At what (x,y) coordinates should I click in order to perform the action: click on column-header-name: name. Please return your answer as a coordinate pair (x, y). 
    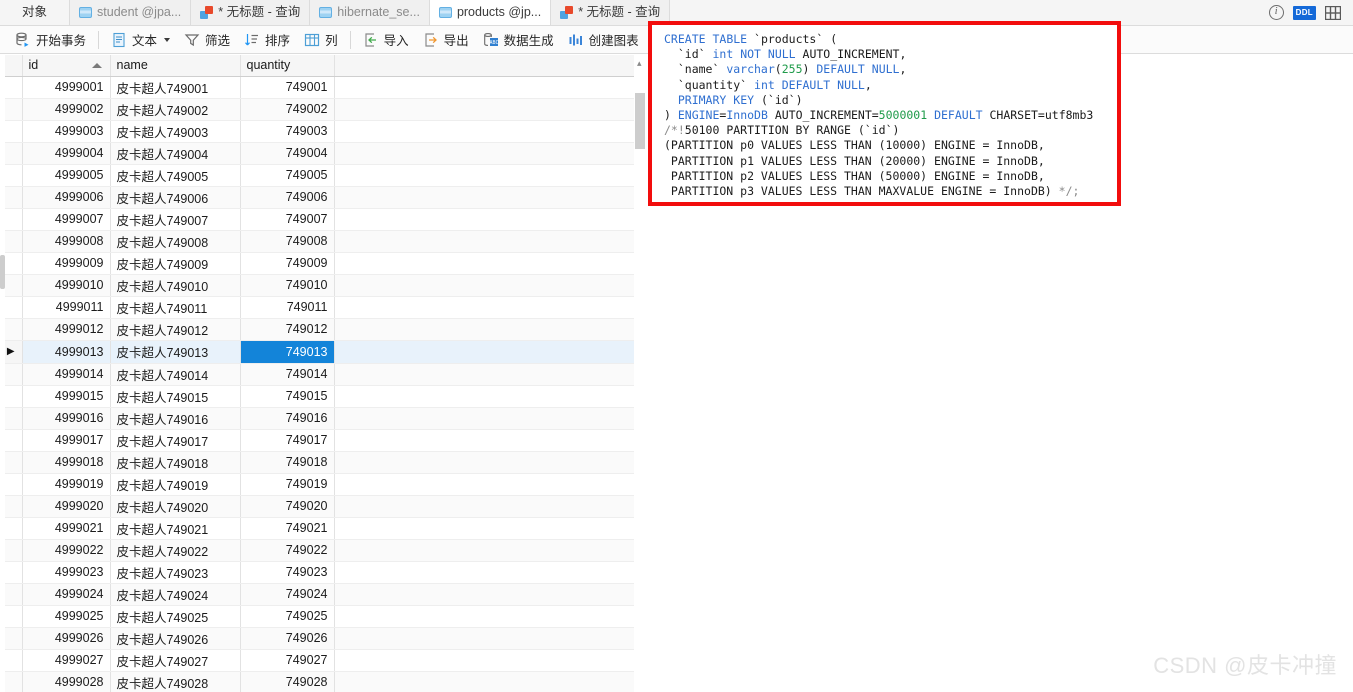
    Looking at the image, I should click on (175, 66).